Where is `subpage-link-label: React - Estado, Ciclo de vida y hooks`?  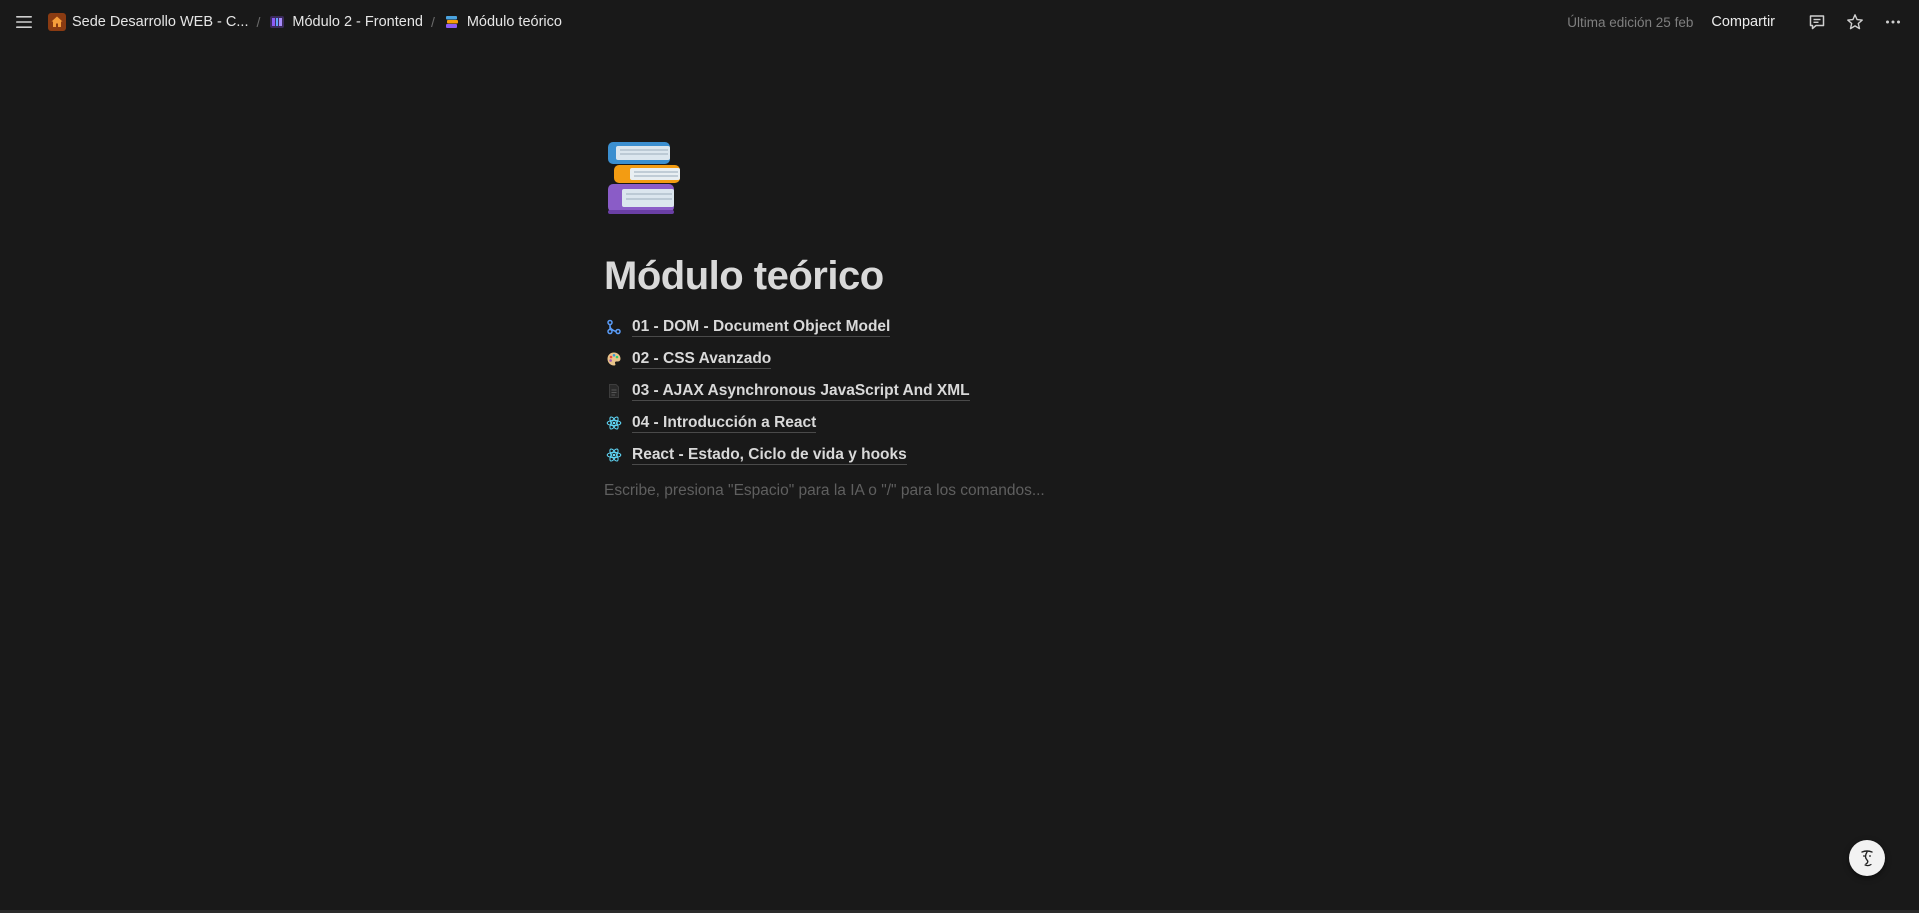 subpage-link-label: React - Estado, Ciclo de vida y hooks is located at coordinates (769, 455).